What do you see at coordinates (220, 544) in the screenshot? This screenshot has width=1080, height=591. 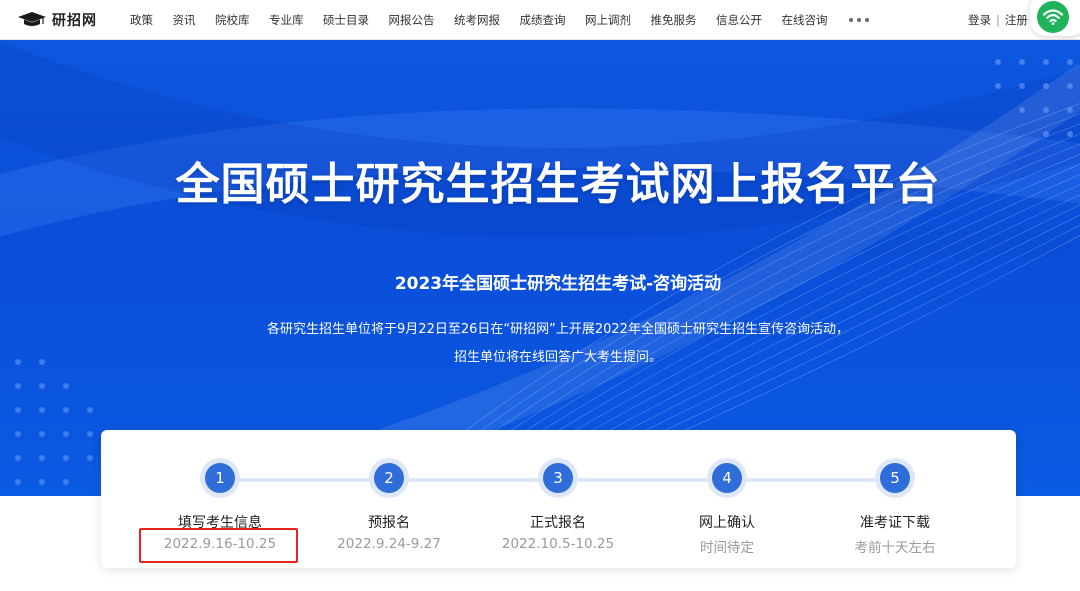 I see `step-date: 2022.9.16-10.25` at bounding box center [220, 544].